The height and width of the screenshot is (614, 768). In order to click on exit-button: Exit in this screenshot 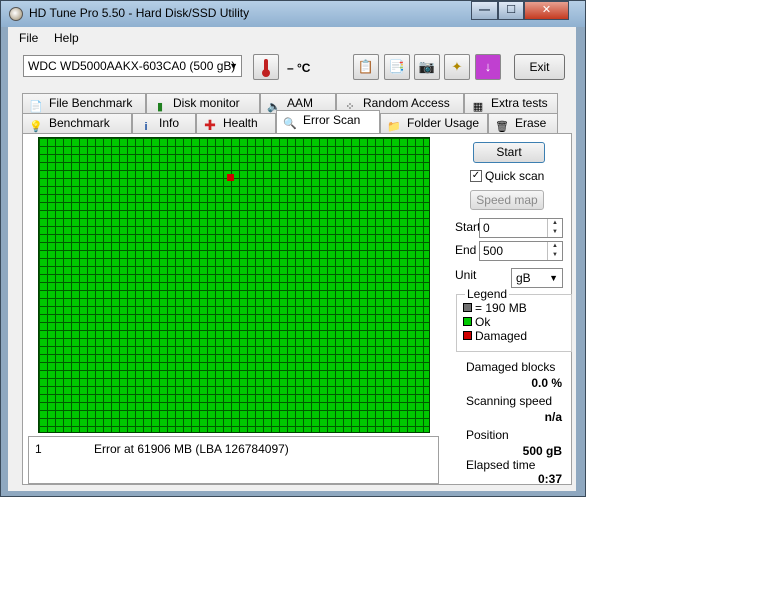, I will do `click(539, 67)`.